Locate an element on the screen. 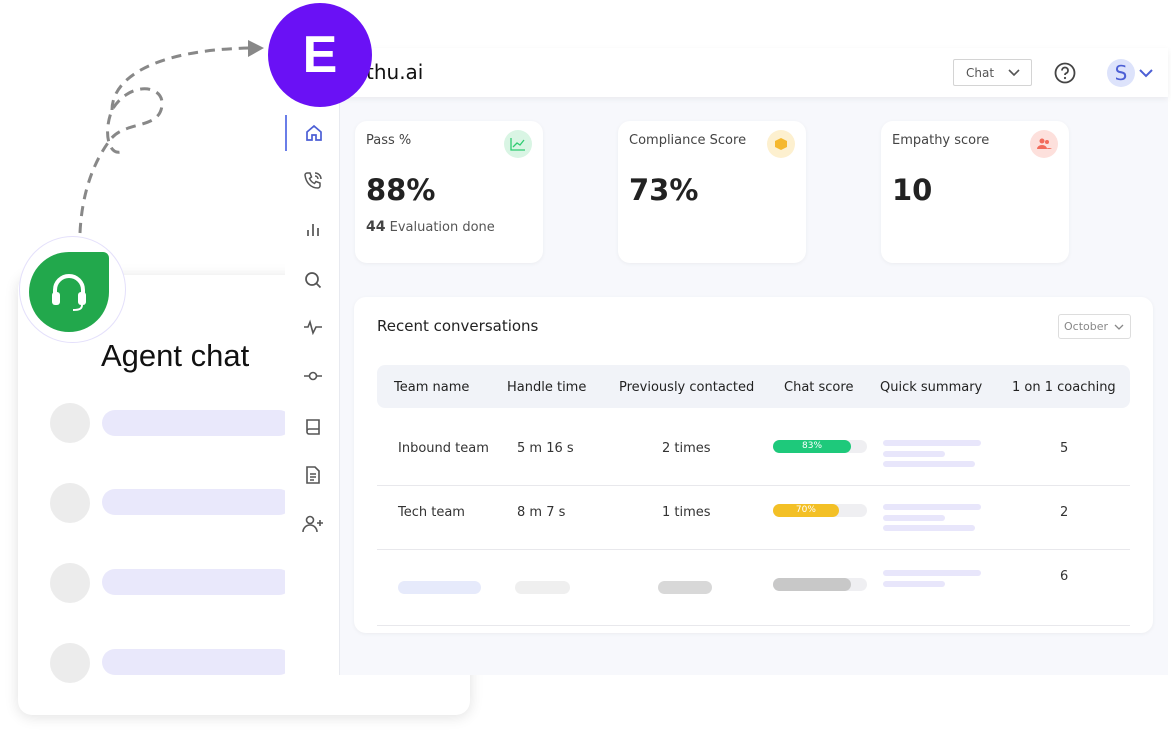  column-header: Chat score is located at coordinates (819, 387).